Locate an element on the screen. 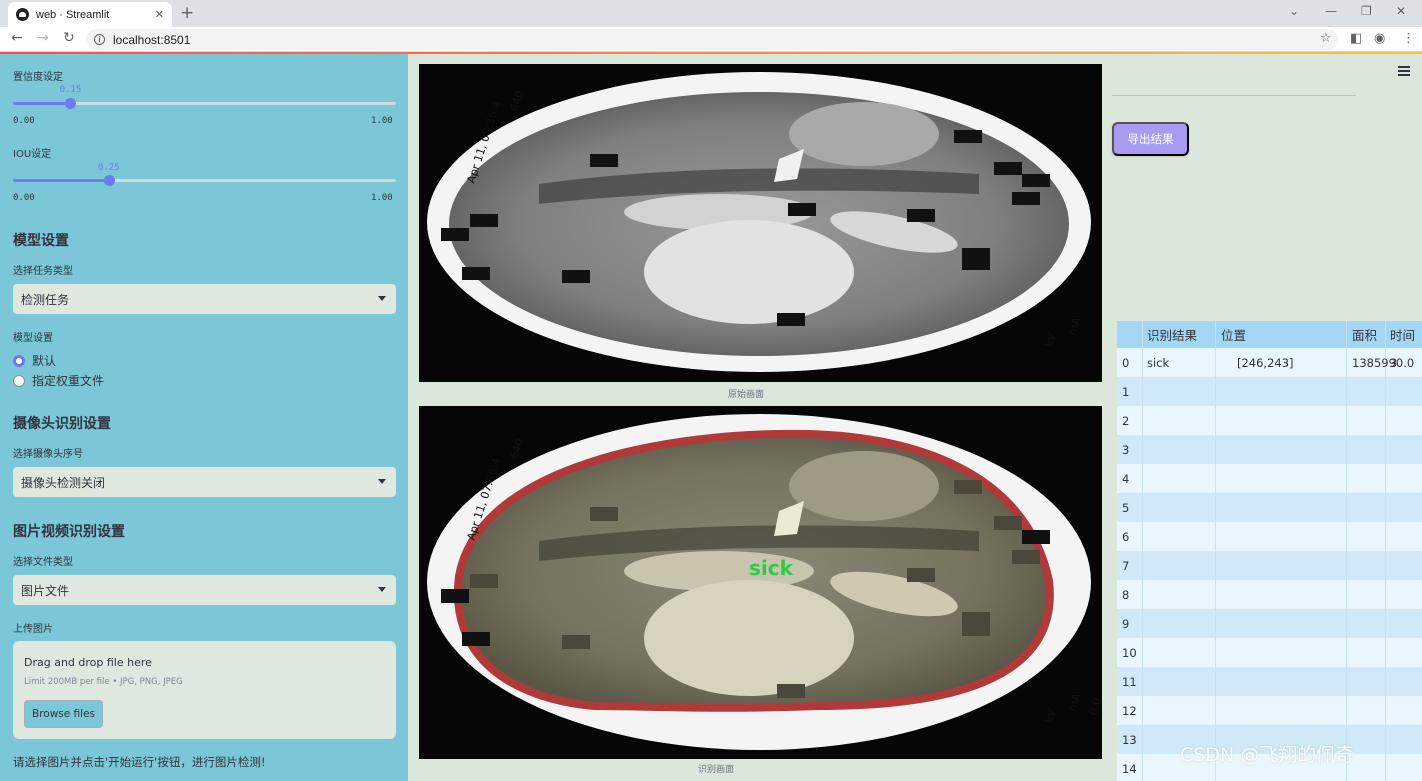  export-results-button: 导出结果 is located at coordinates (1150, 139).